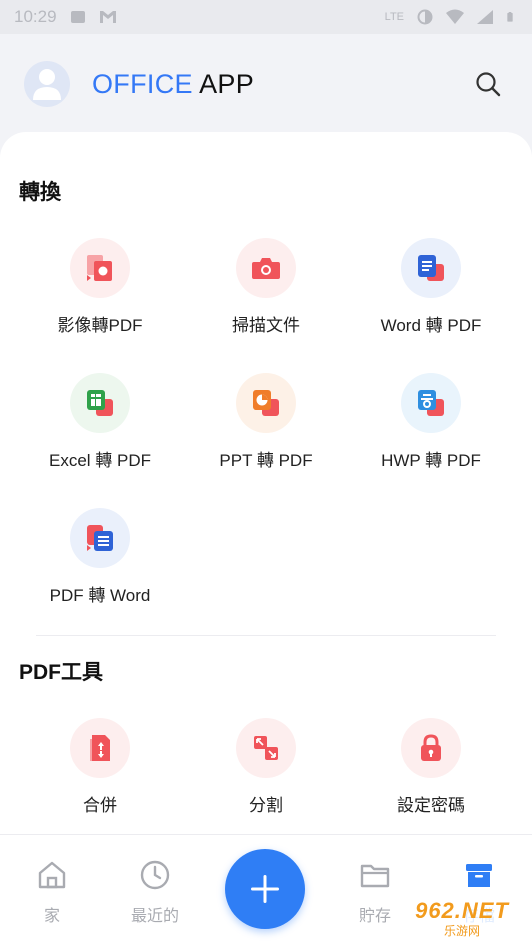  What do you see at coordinates (266, 422) in the screenshot?
I see `tool-ppt-to-pdf: PPT 轉 PDF` at bounding box center [266, 422].